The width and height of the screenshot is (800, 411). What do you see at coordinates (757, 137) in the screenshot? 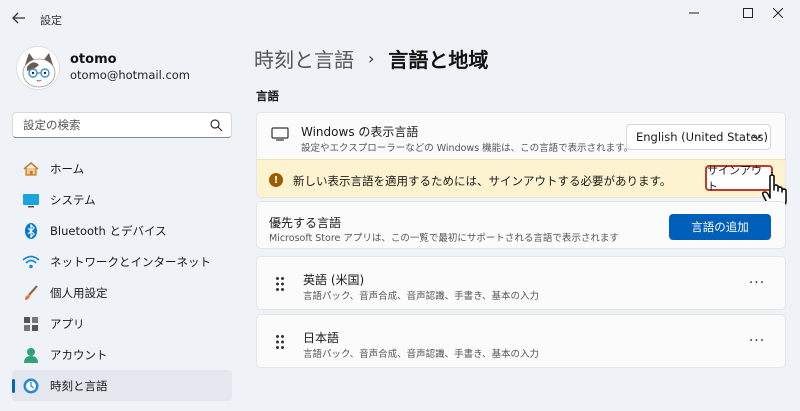
I see `chevron-down-icon` at bounding box center [757, 137].